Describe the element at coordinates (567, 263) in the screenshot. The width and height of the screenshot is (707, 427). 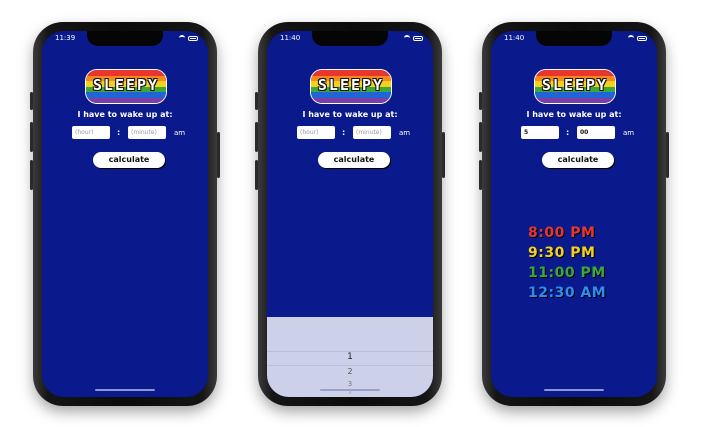
I see `bedtime-results: 8:00 PM 9:30 PM 11:00 PM 12:30 AM` at that location.